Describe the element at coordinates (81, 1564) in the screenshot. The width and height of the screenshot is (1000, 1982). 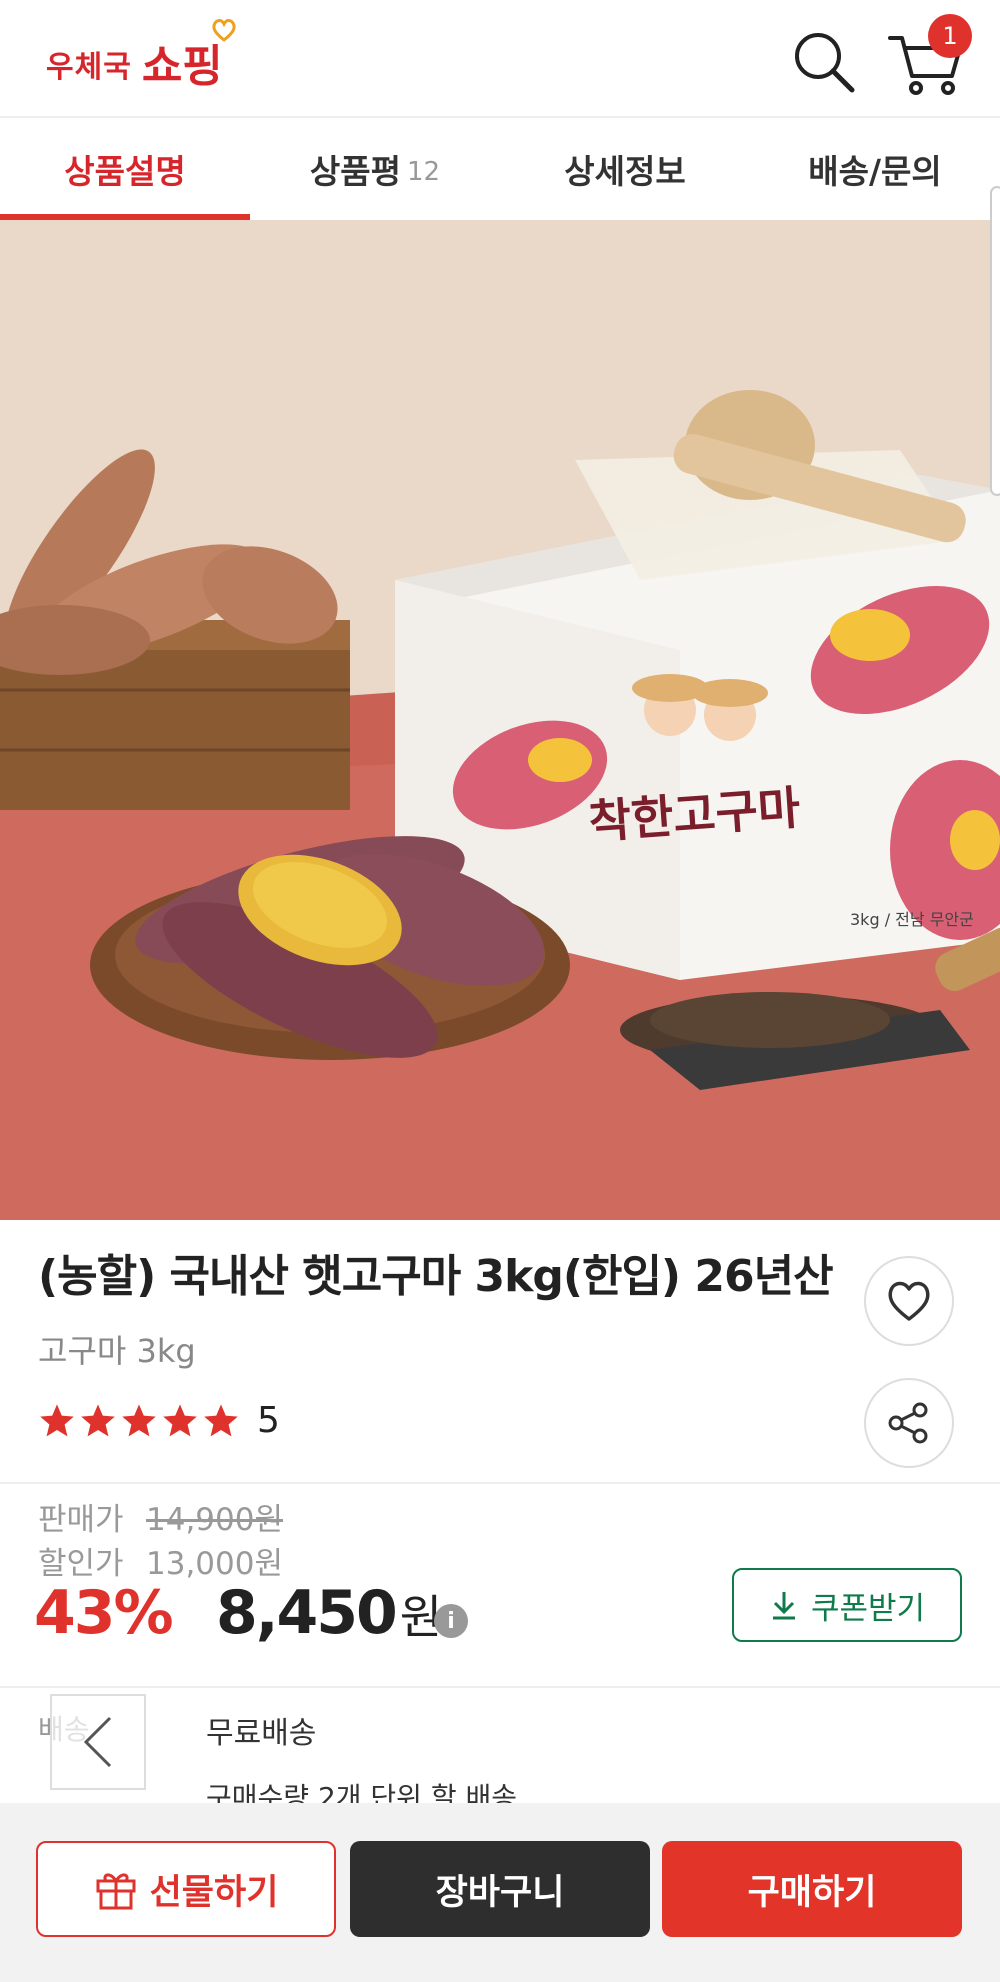
I see `discount-price-label: 할인가` at that location.